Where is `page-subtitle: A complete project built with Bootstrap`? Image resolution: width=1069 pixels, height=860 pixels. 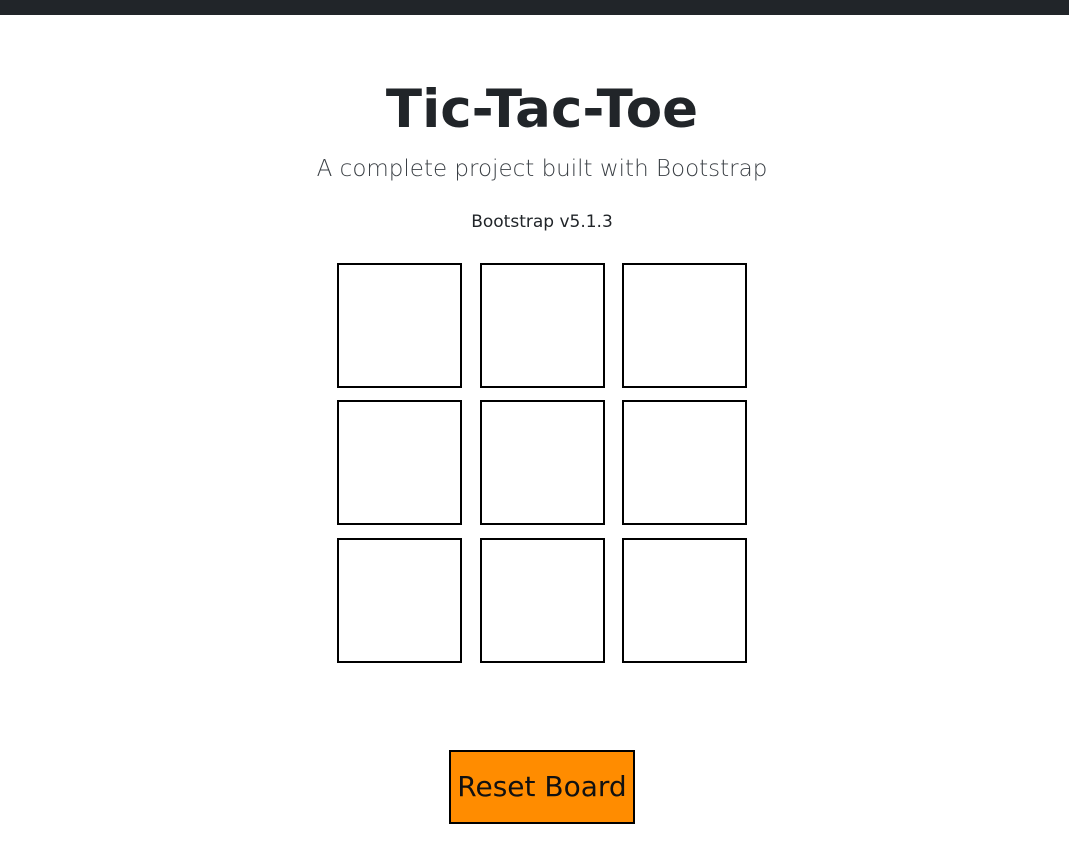
page-subtitle: A complete project built with Bootstrap is located at coordinates (542, 169).